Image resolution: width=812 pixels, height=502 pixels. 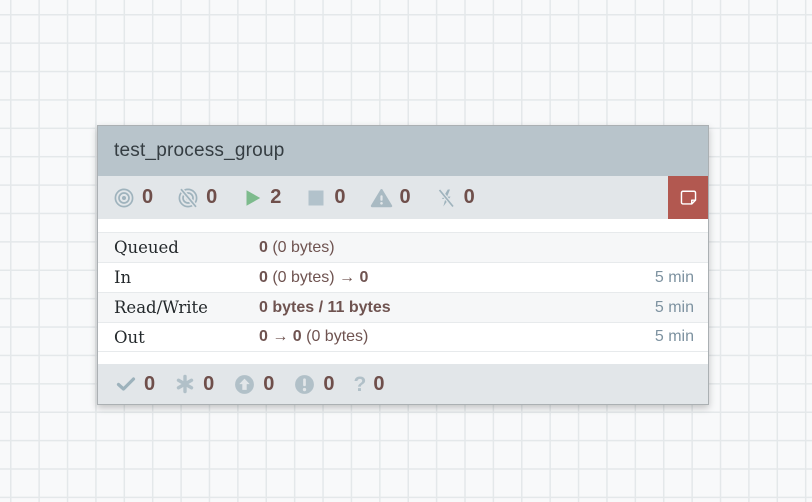 What do you see at coordinates (161, 307) in the screenshot?
I see `stat-label: Read/Write` at bounding box center [161, 307].